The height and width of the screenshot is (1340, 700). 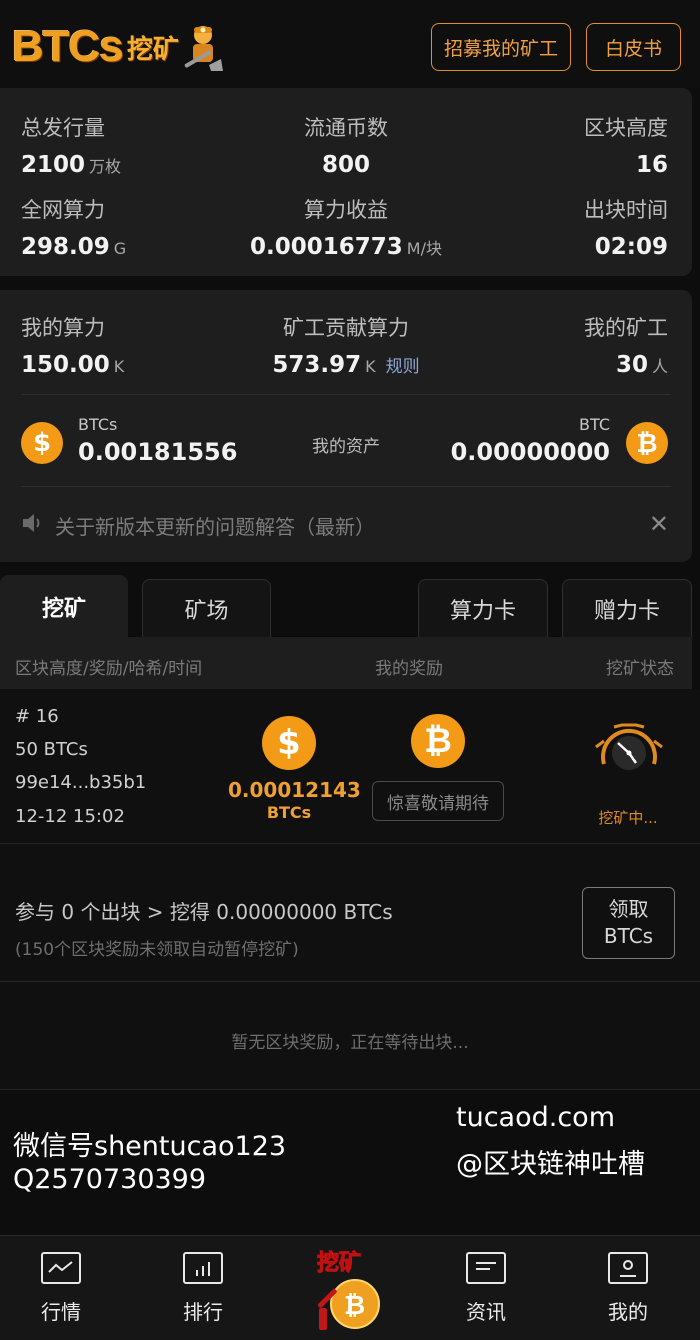 What do you see at coordinates (81, 782) in the screenshot?
I see `block-hash: 99e14...b35b1` at bounding box center [81, 782].